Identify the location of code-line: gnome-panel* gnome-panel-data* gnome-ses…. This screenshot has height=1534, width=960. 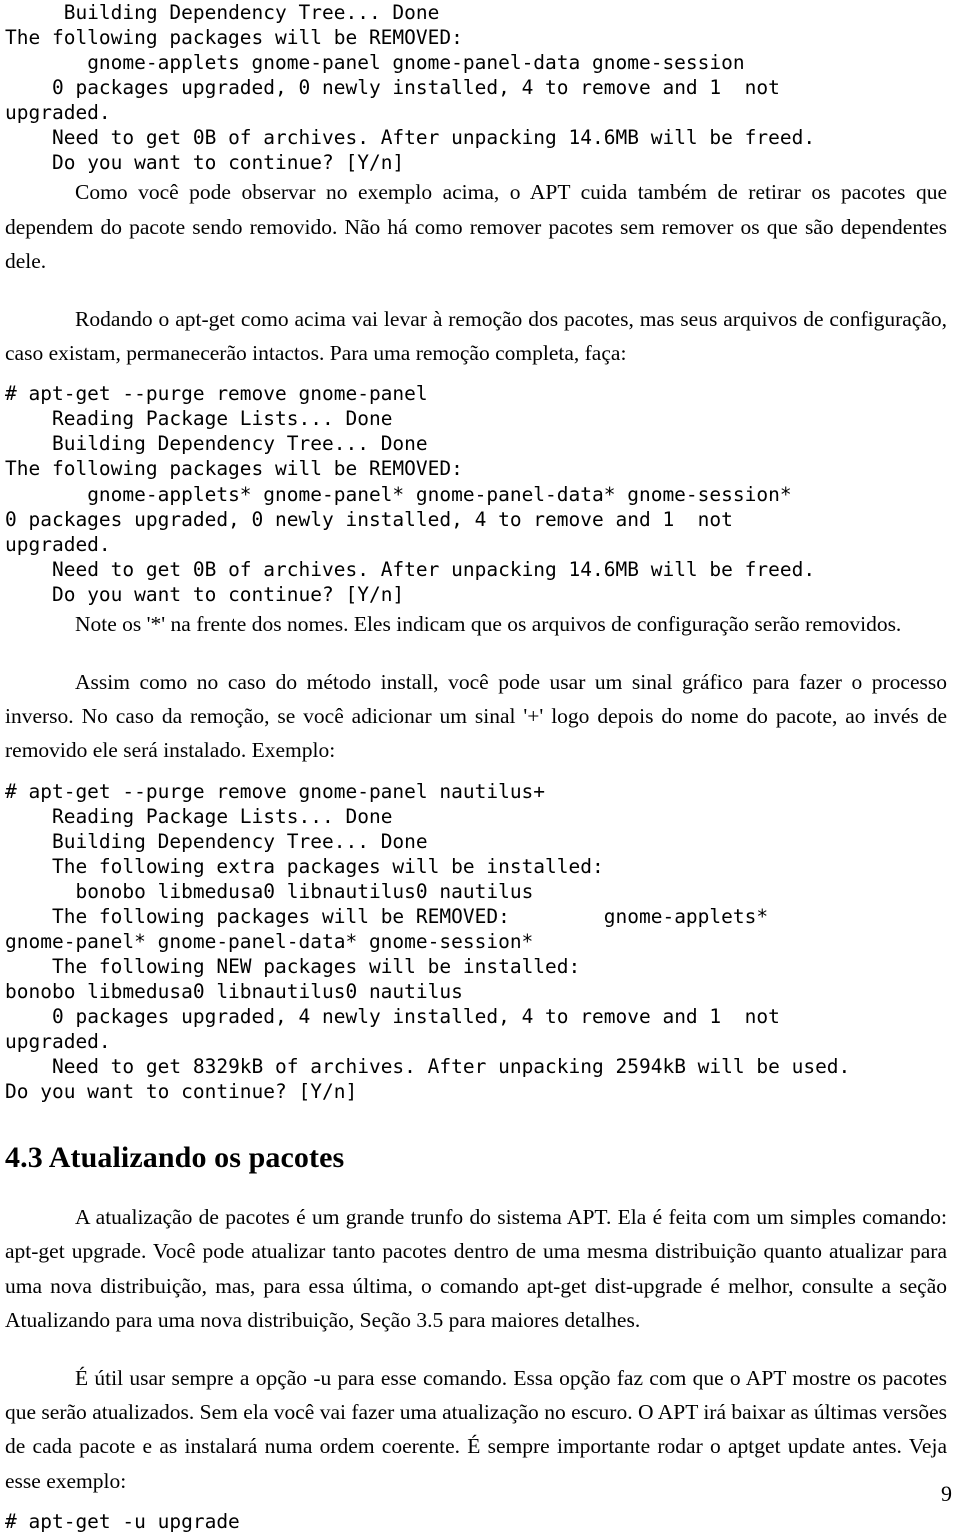
(269, 941).